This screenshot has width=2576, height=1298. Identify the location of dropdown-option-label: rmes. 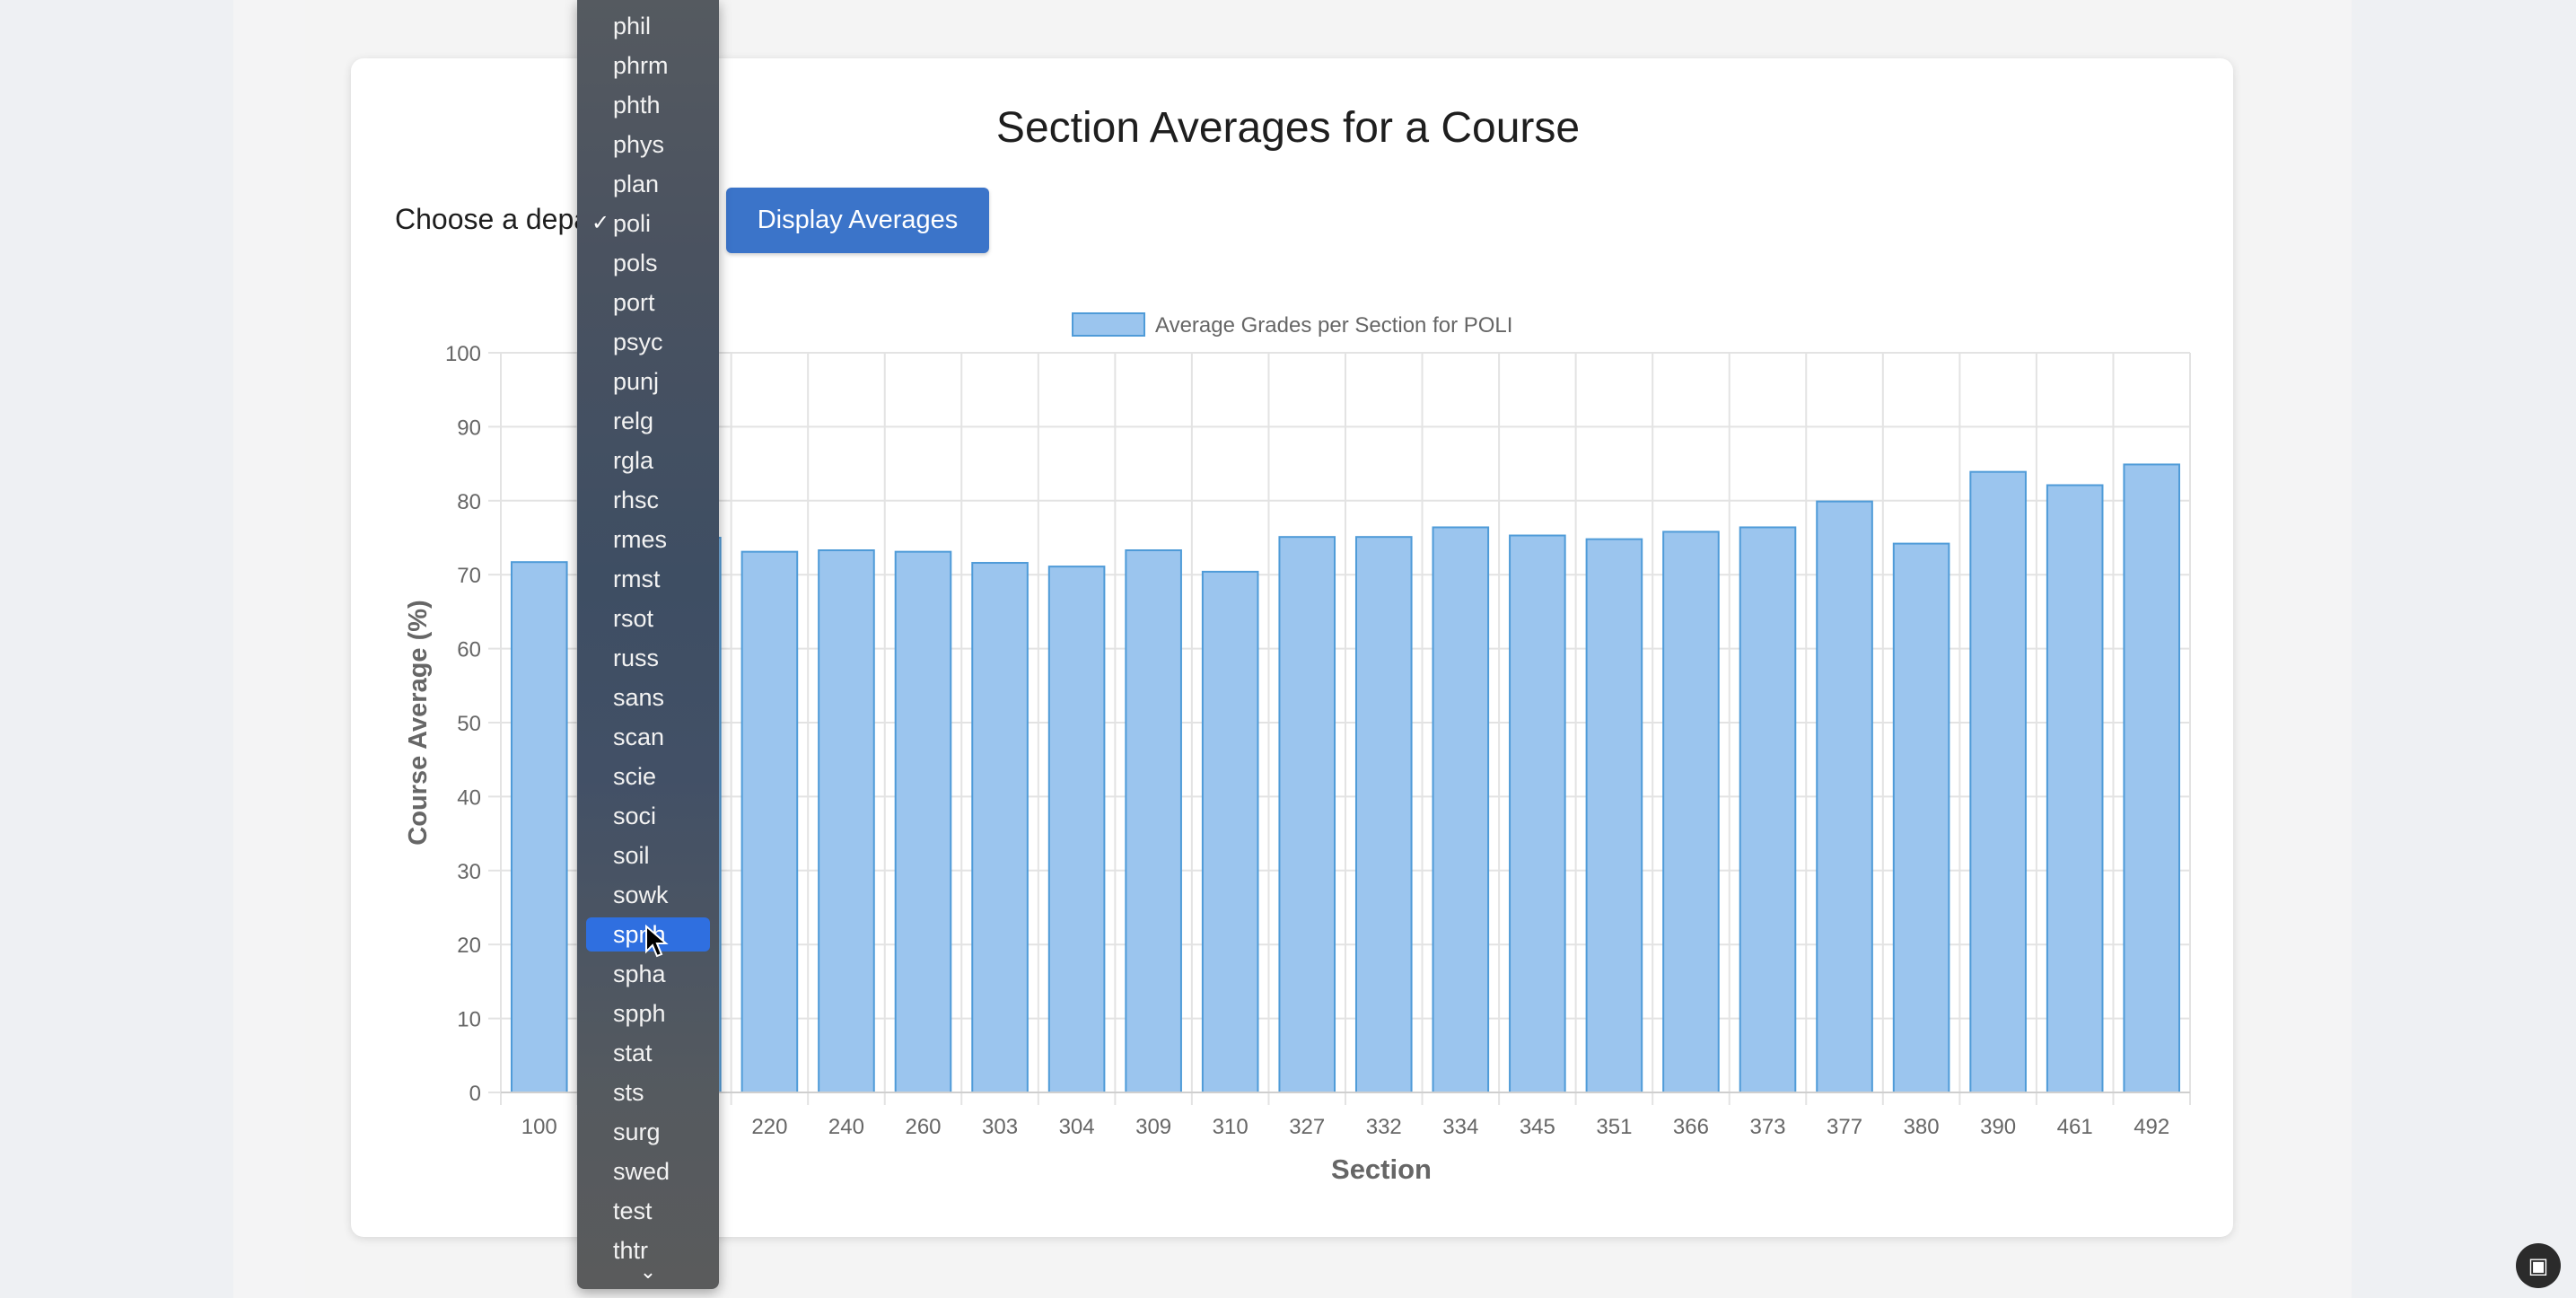
(640, 539).